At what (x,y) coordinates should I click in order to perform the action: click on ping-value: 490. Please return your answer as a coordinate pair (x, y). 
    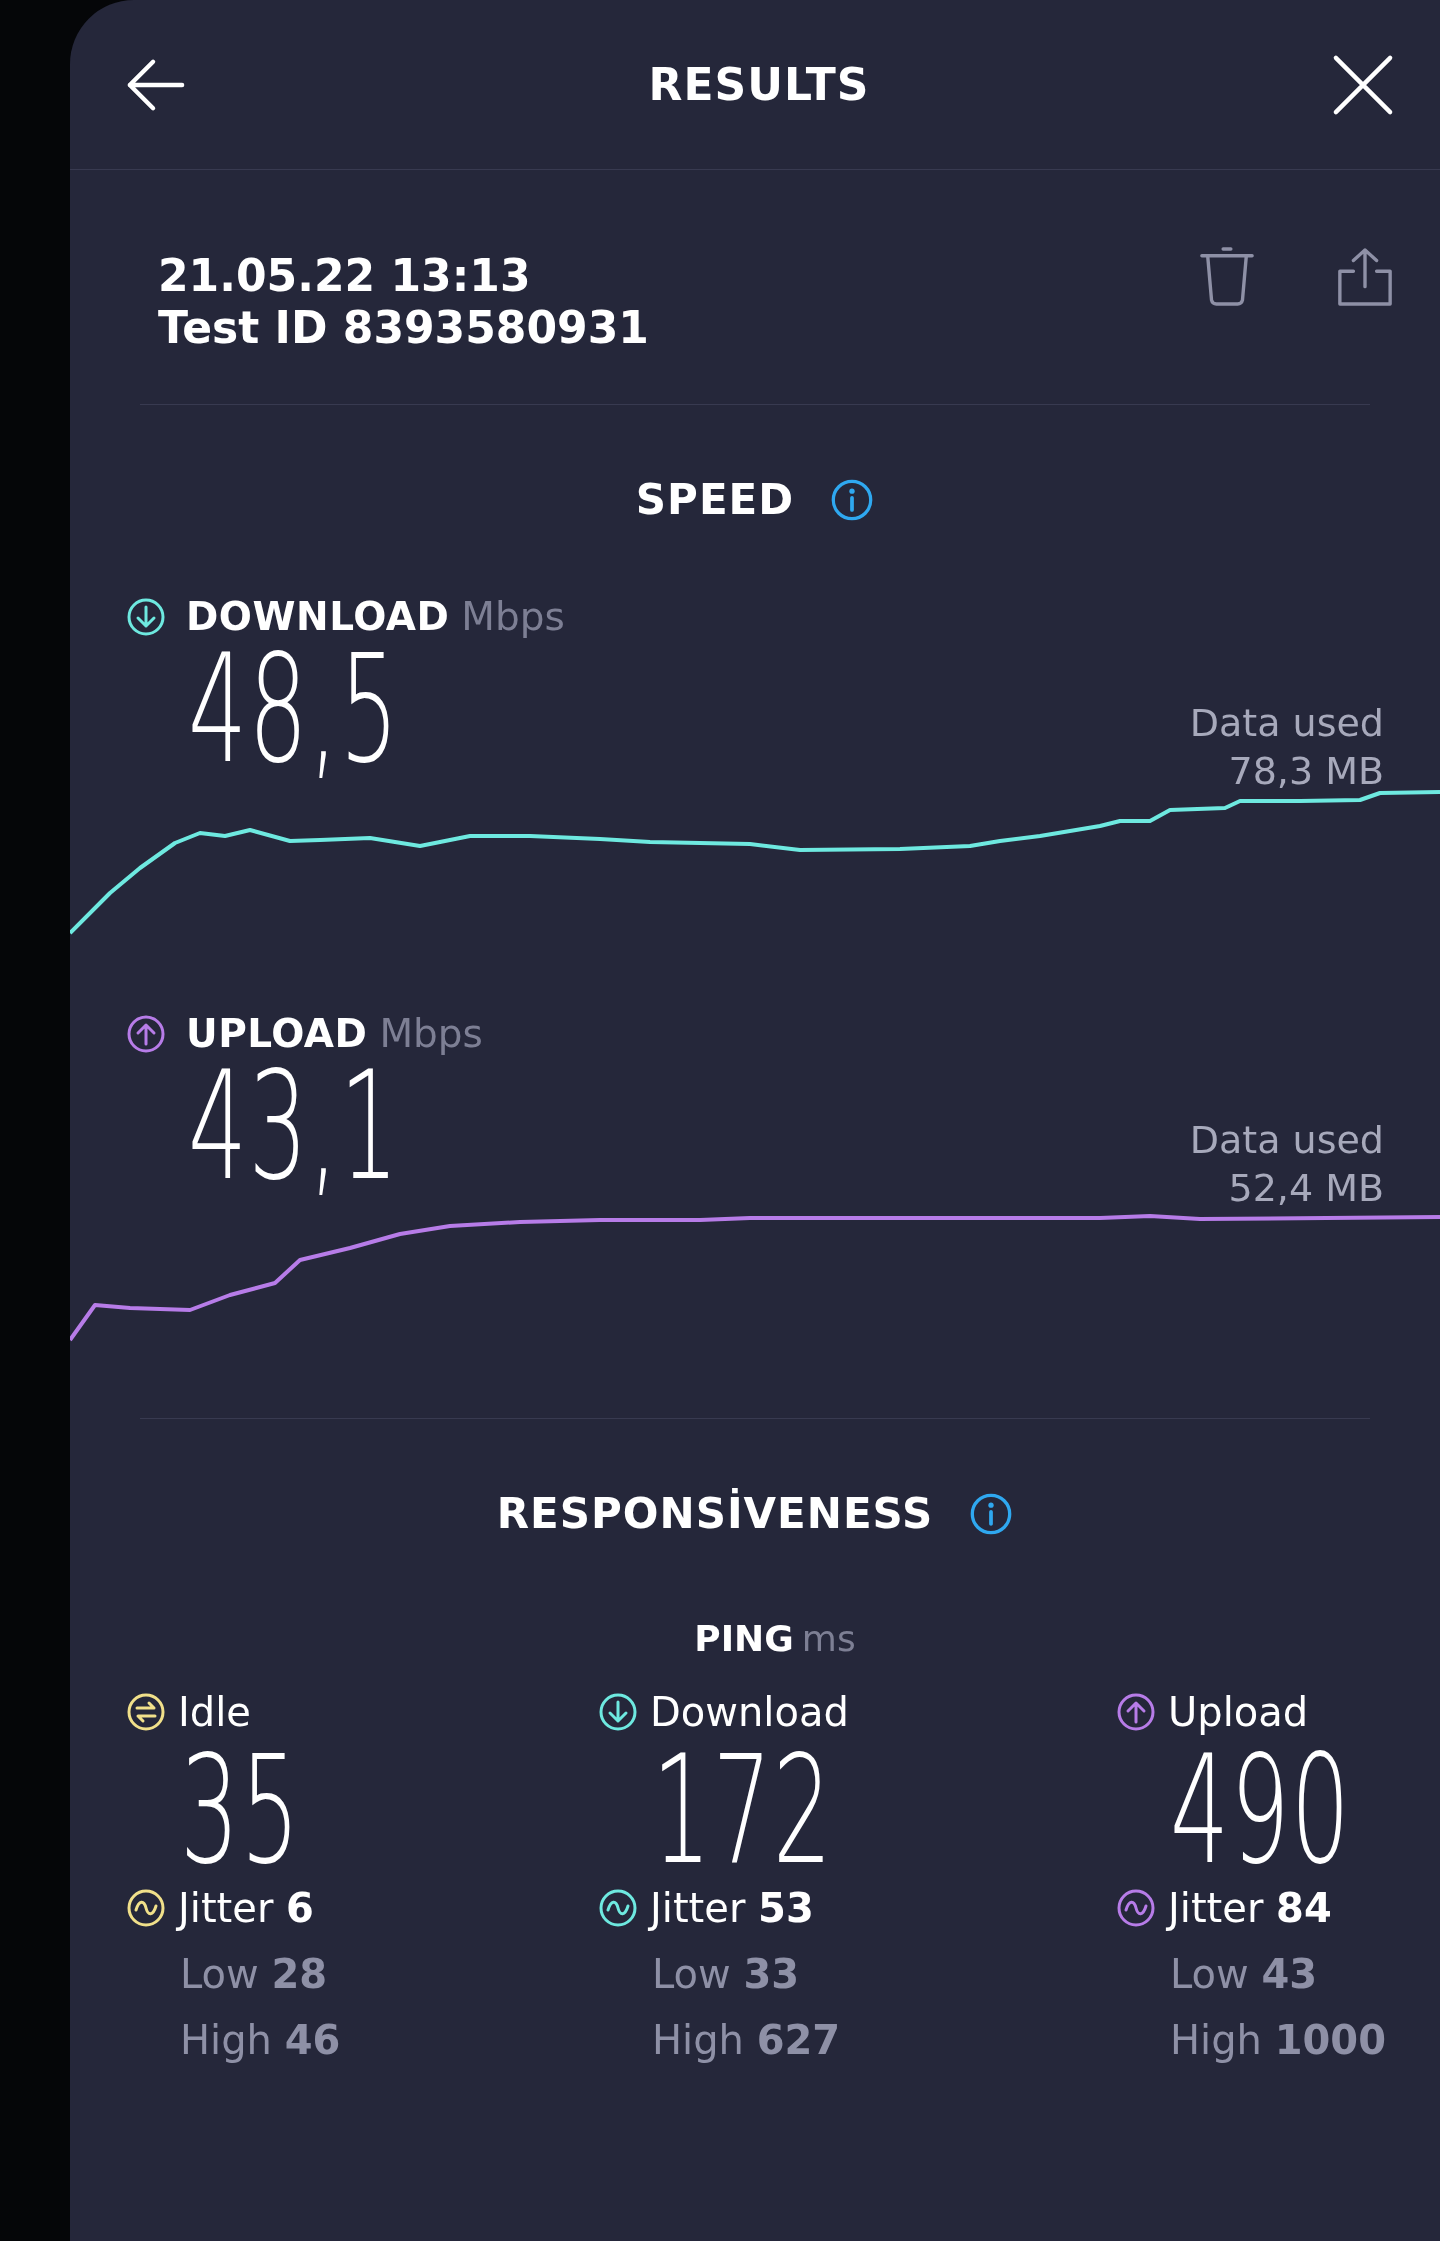
    Looking at the image, I should click on (1261, 1810).